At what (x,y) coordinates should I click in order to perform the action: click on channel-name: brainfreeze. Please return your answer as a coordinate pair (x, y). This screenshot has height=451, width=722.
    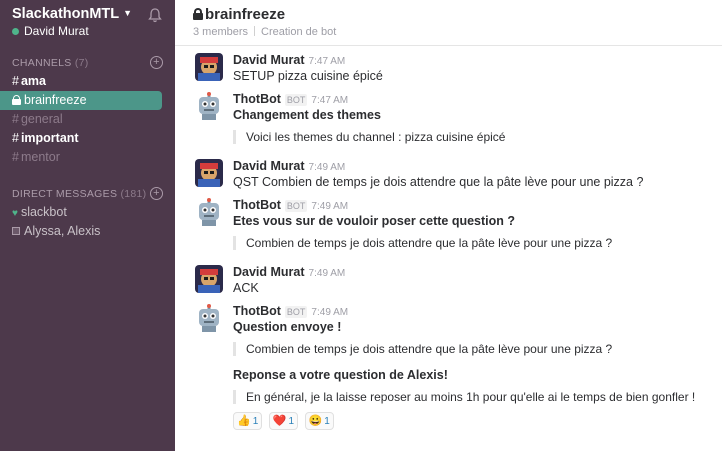
    Looking at the image, I should click on (245, 14).